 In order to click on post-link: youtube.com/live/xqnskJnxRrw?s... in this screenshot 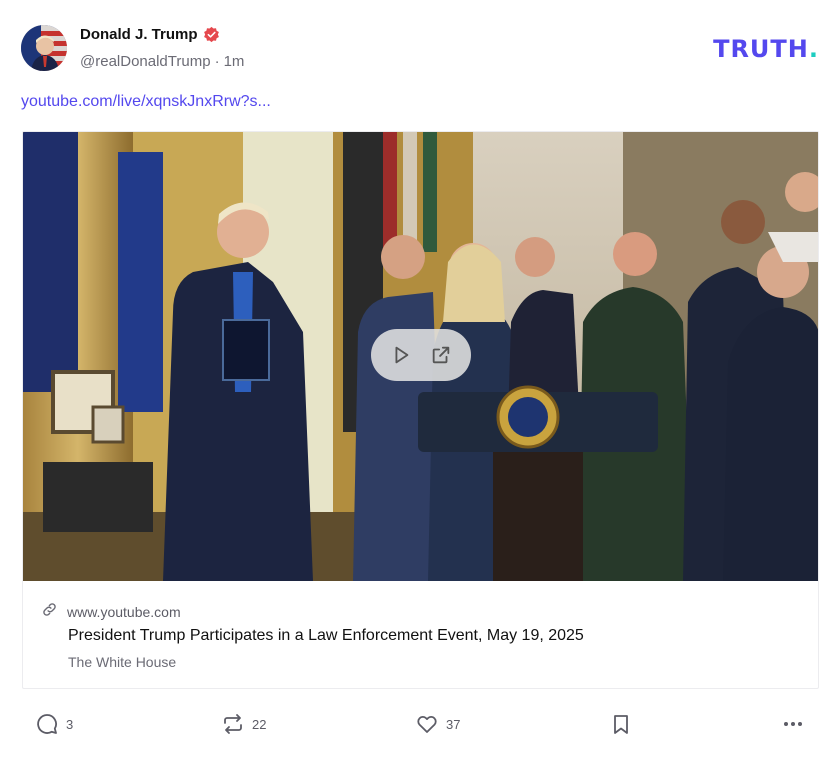, I will do `click(146, 102)`.